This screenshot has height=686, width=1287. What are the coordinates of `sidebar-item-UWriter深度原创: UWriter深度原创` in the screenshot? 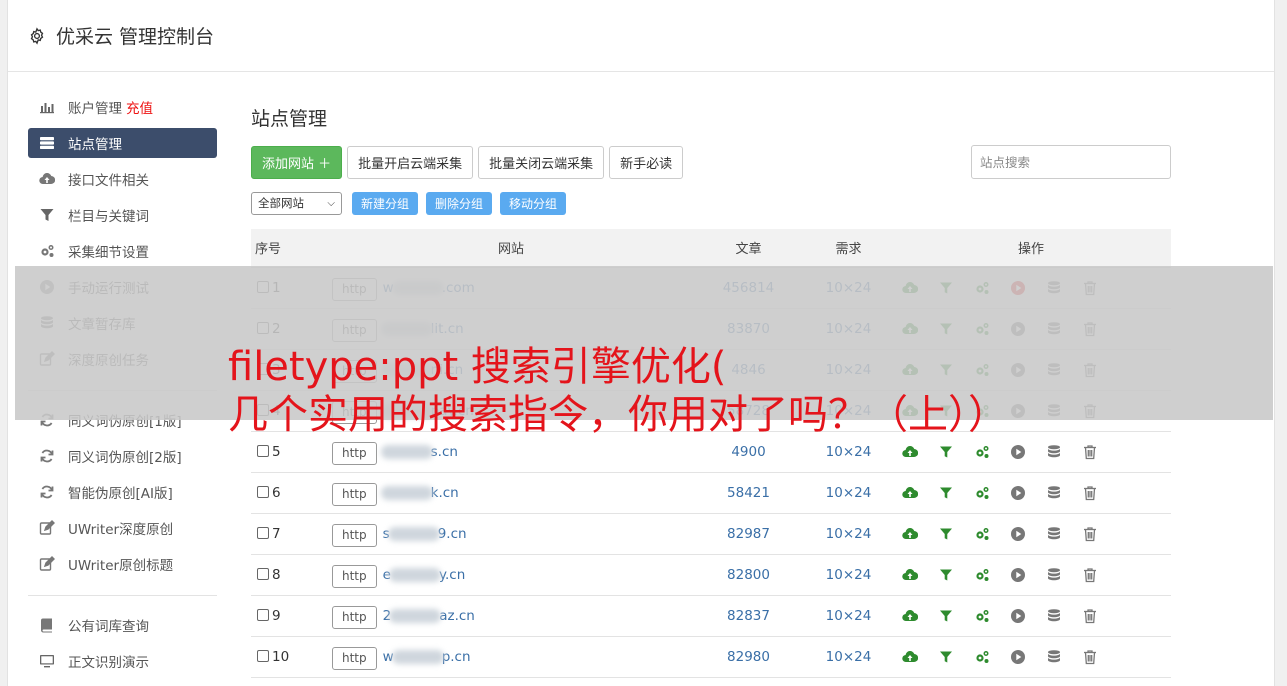 It's located at (122, 528).